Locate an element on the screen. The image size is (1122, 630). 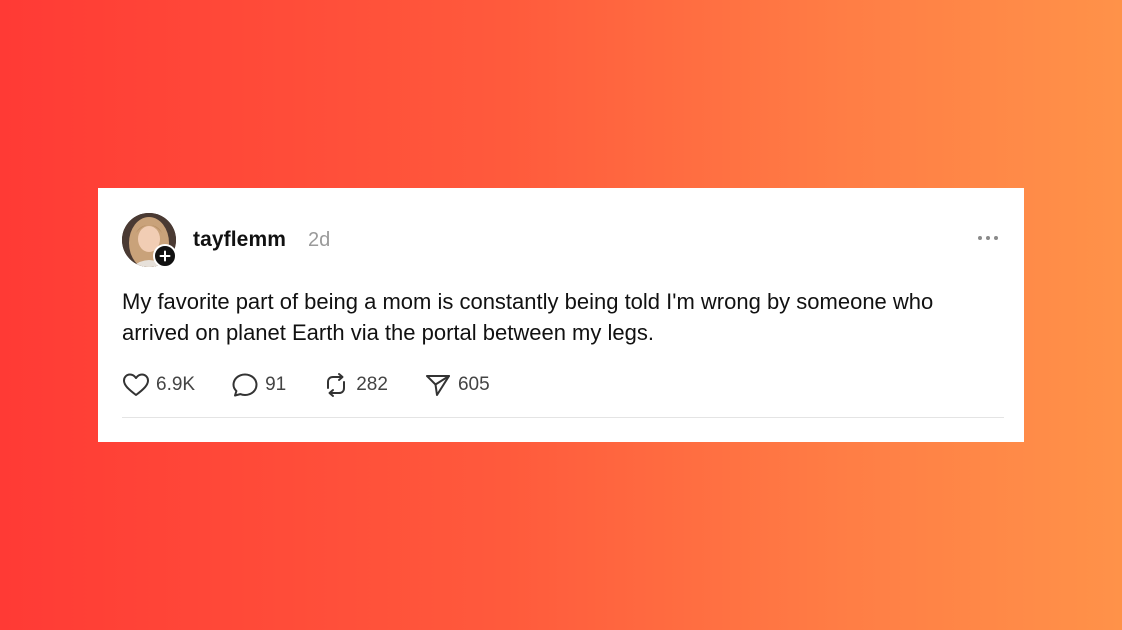
action-bar: 6.9K 91 282 605 is located at coordinates (324, 385).